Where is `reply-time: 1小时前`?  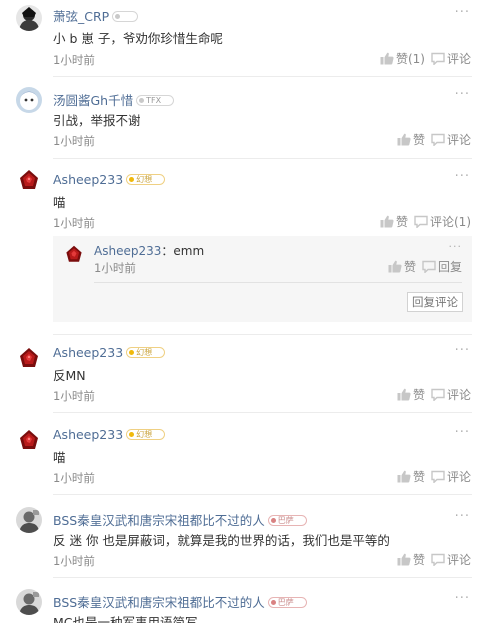
reply-time: 1小时前 is located at coordinates (115, 268).